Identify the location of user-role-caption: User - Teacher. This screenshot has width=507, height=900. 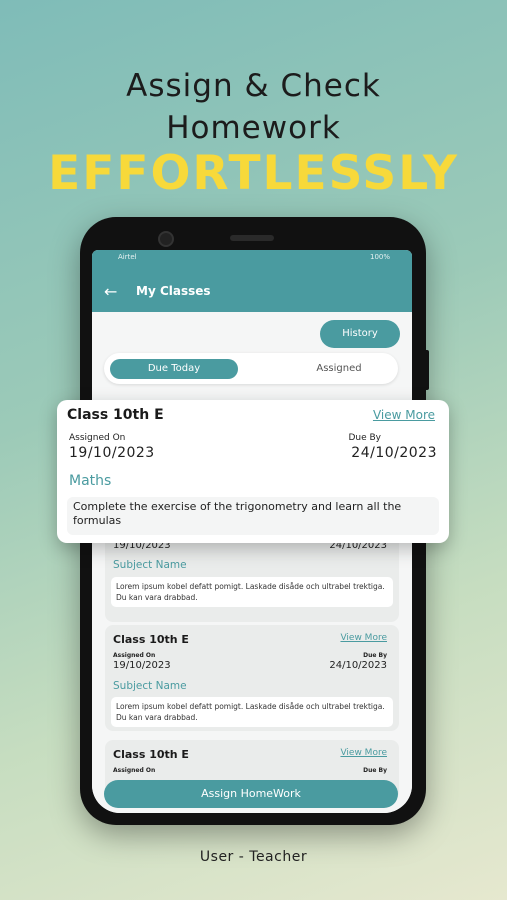
(253, 857).